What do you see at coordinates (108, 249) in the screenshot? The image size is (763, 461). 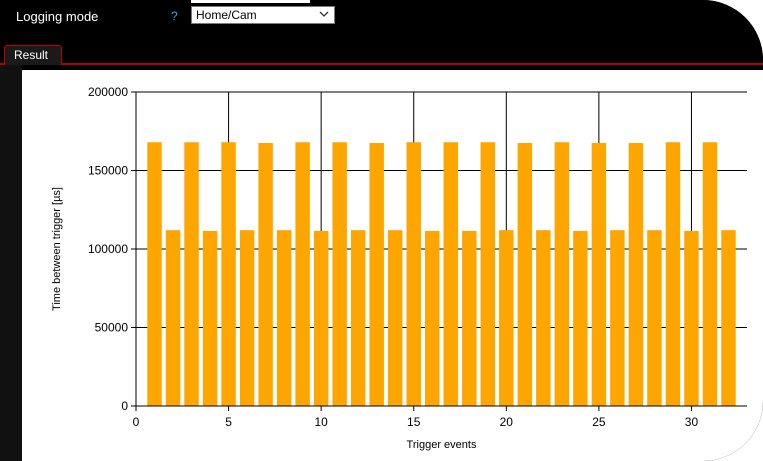 I see `y-tick-label: 100000` at bounding box center [108, 249].